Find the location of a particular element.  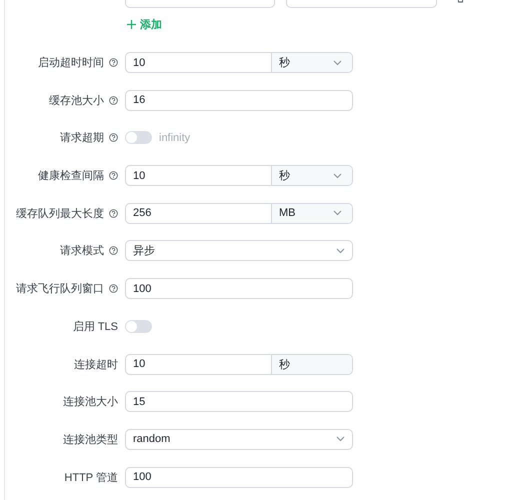

field-label: 请求模式 is located at coordinates (82, 251).